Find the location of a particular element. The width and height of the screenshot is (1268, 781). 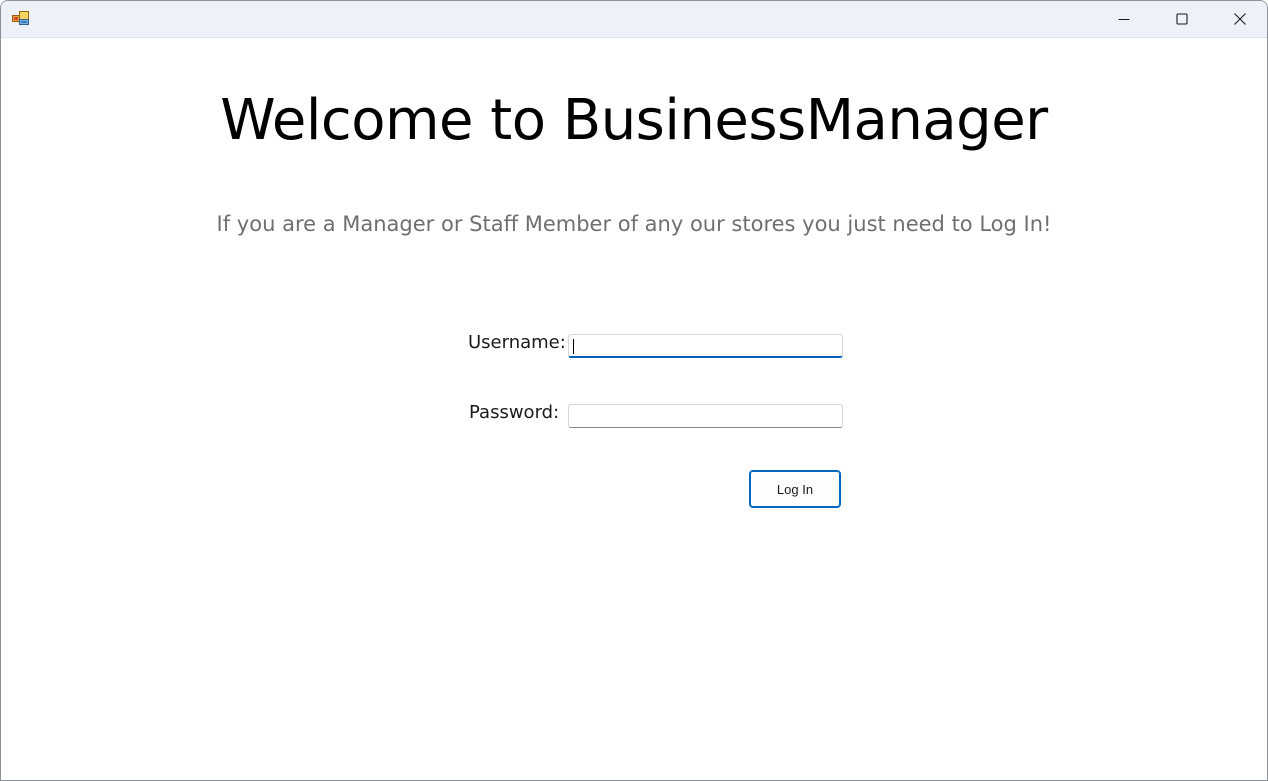

maximize-button is located at coordinates (1182, 19).